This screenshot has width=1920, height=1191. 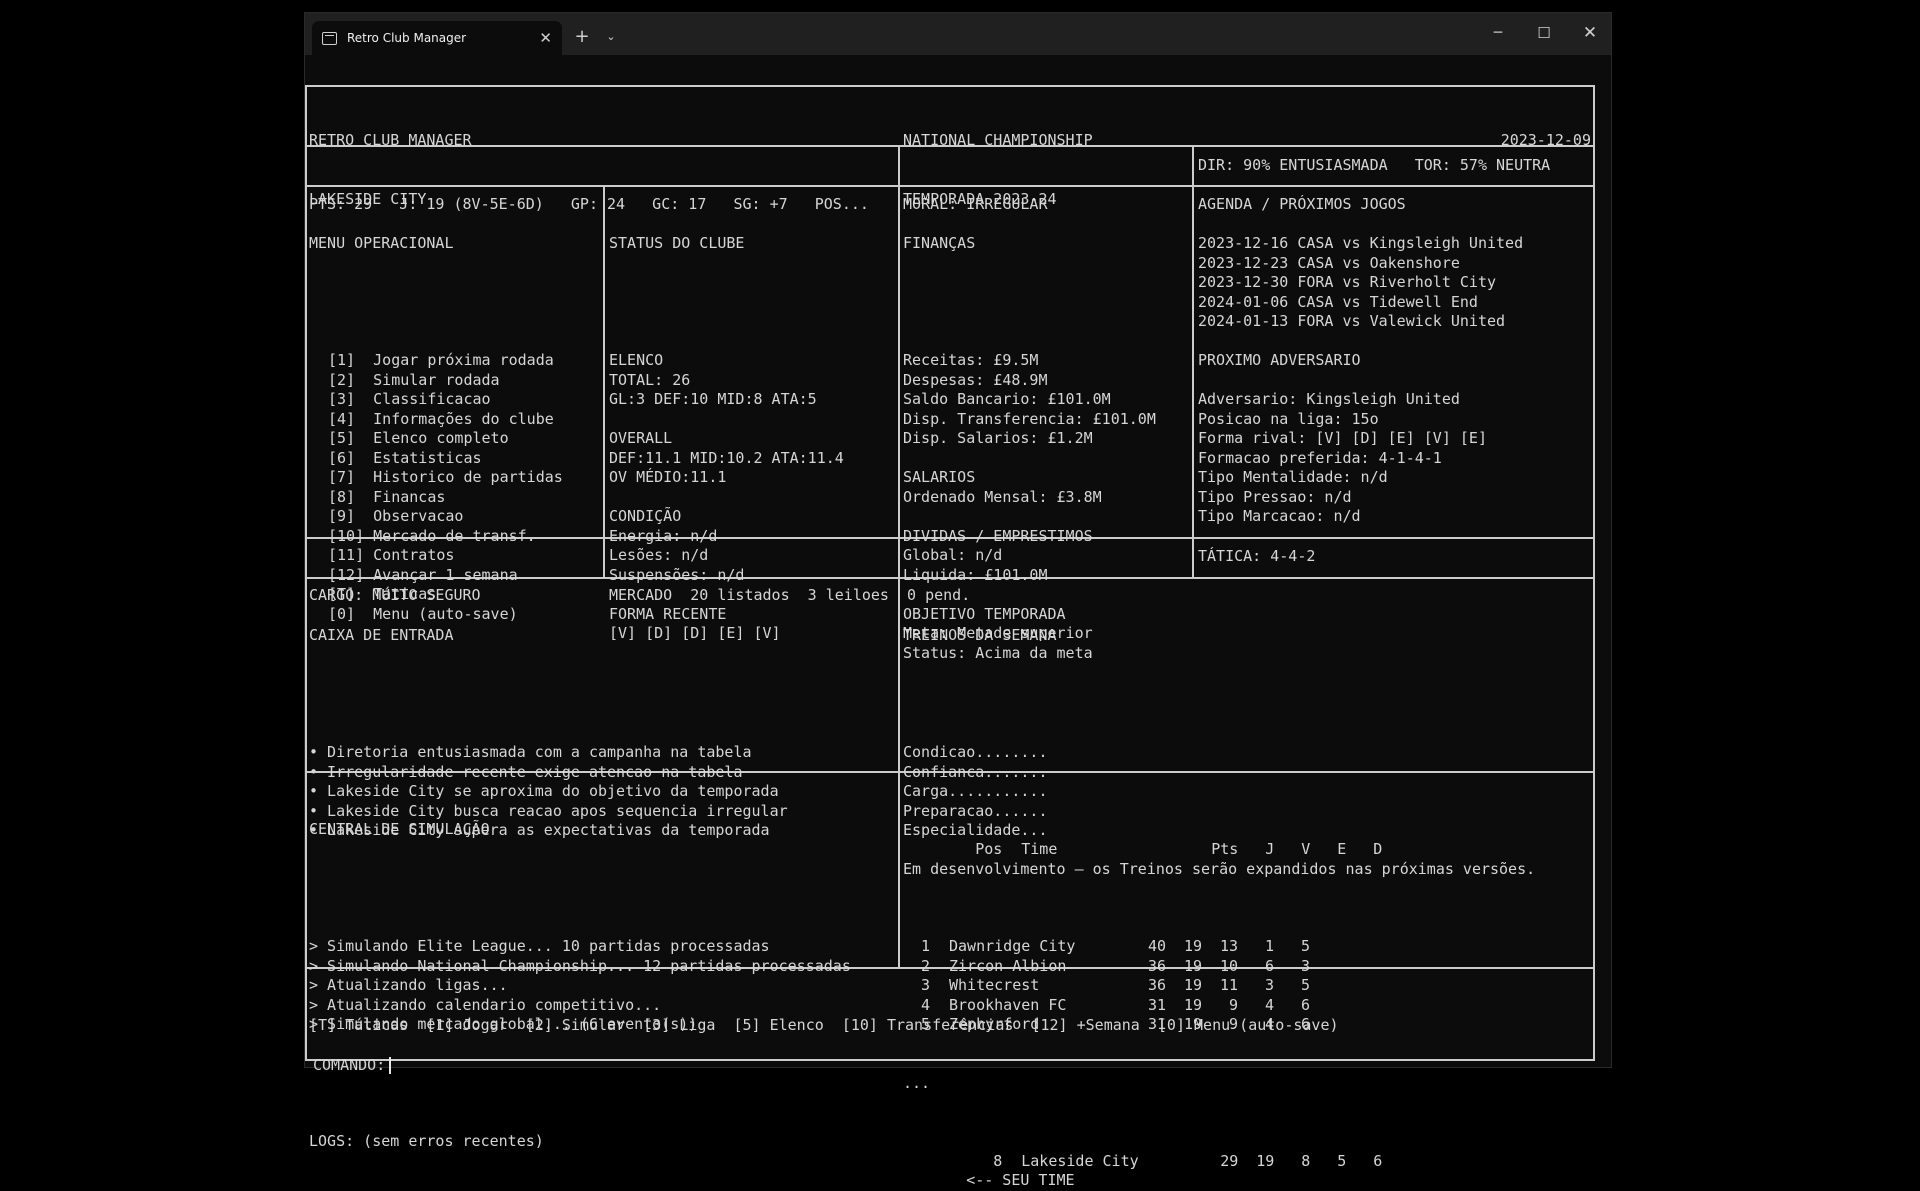 I want to click on finance-line: Disp. Salarios: £1.2M, so click(x=998, y=438).